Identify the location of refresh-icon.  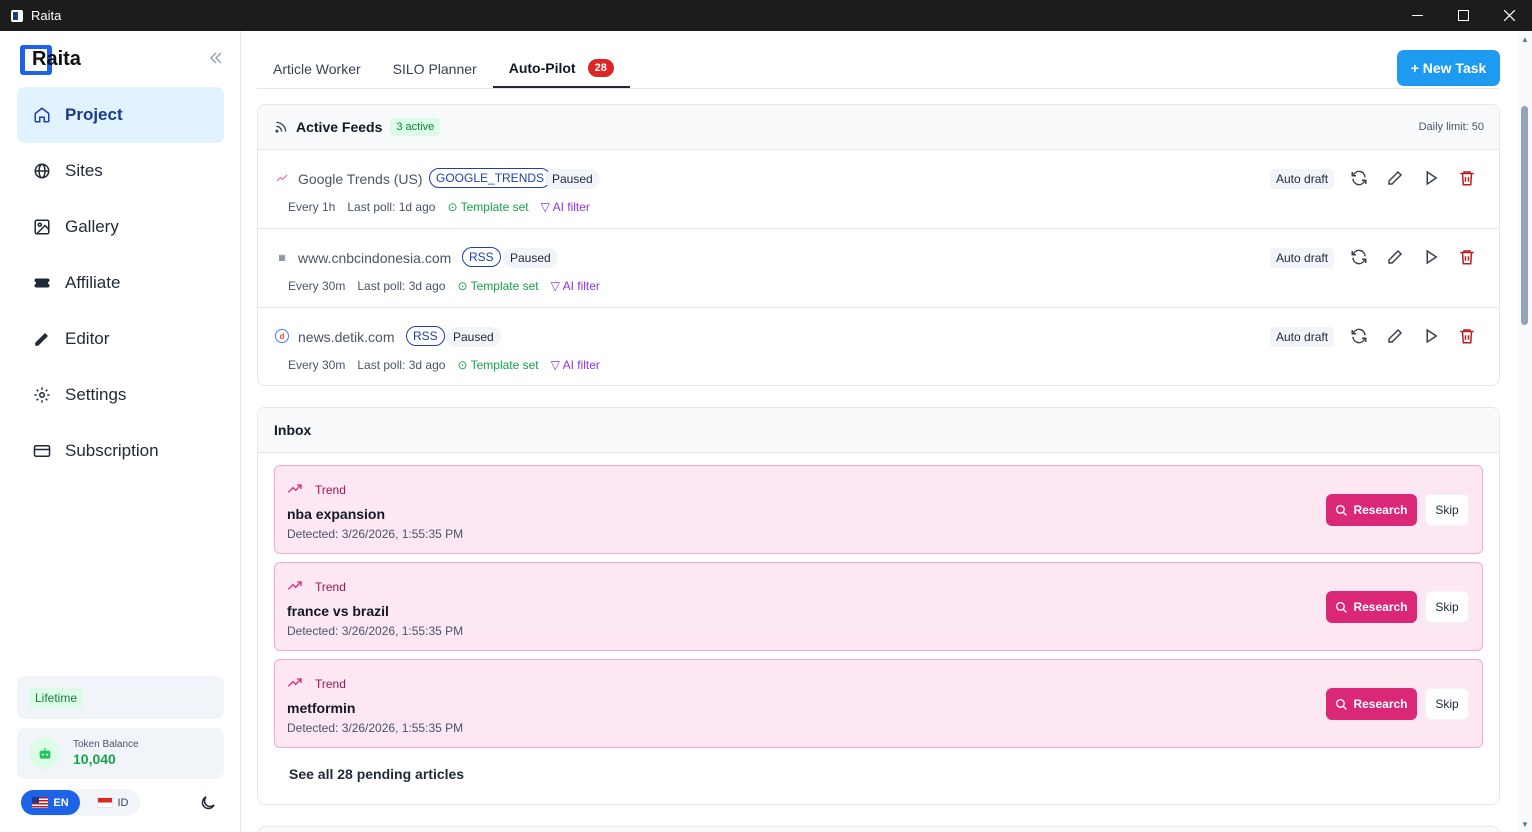
(1359, 336).